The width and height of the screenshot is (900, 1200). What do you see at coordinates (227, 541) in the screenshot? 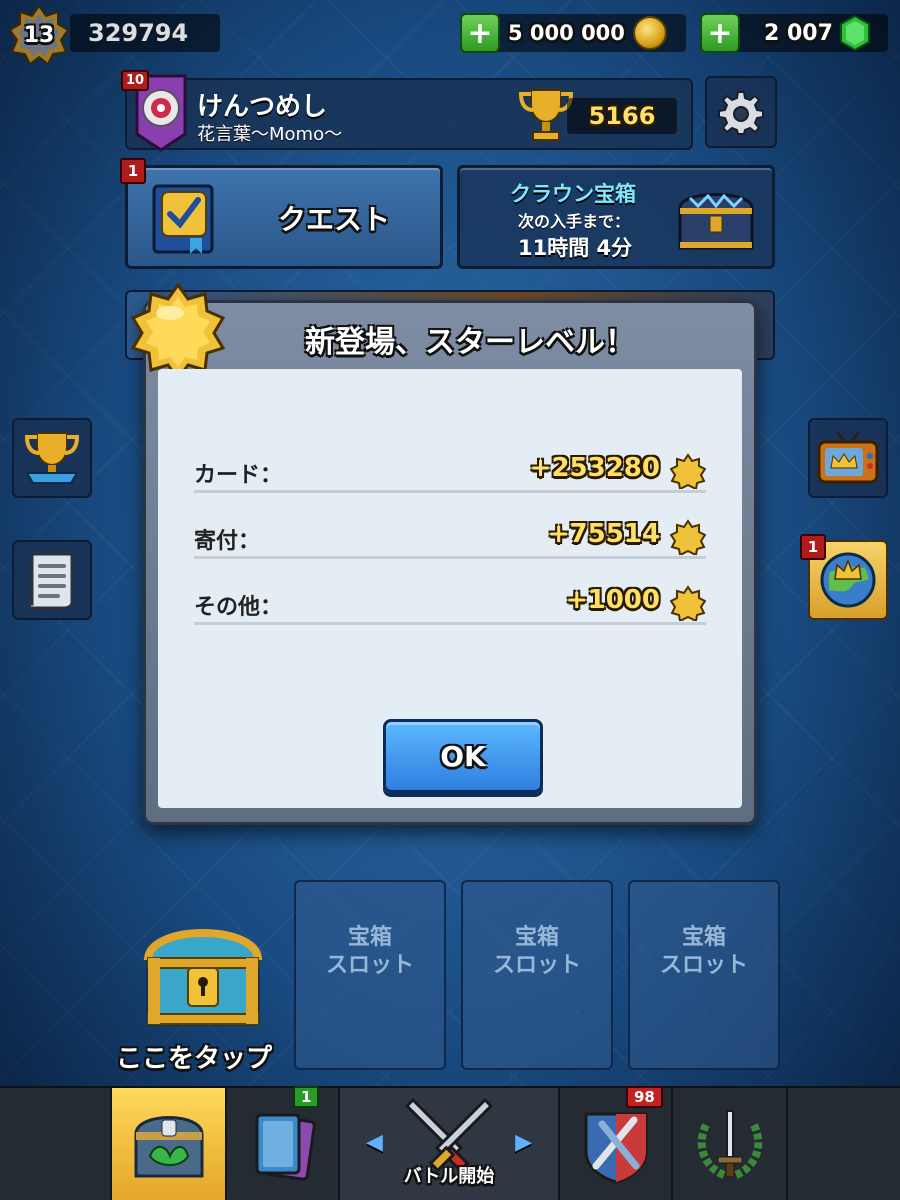
I see `reward-label: 寄付：` at bounding box center [227, 541].